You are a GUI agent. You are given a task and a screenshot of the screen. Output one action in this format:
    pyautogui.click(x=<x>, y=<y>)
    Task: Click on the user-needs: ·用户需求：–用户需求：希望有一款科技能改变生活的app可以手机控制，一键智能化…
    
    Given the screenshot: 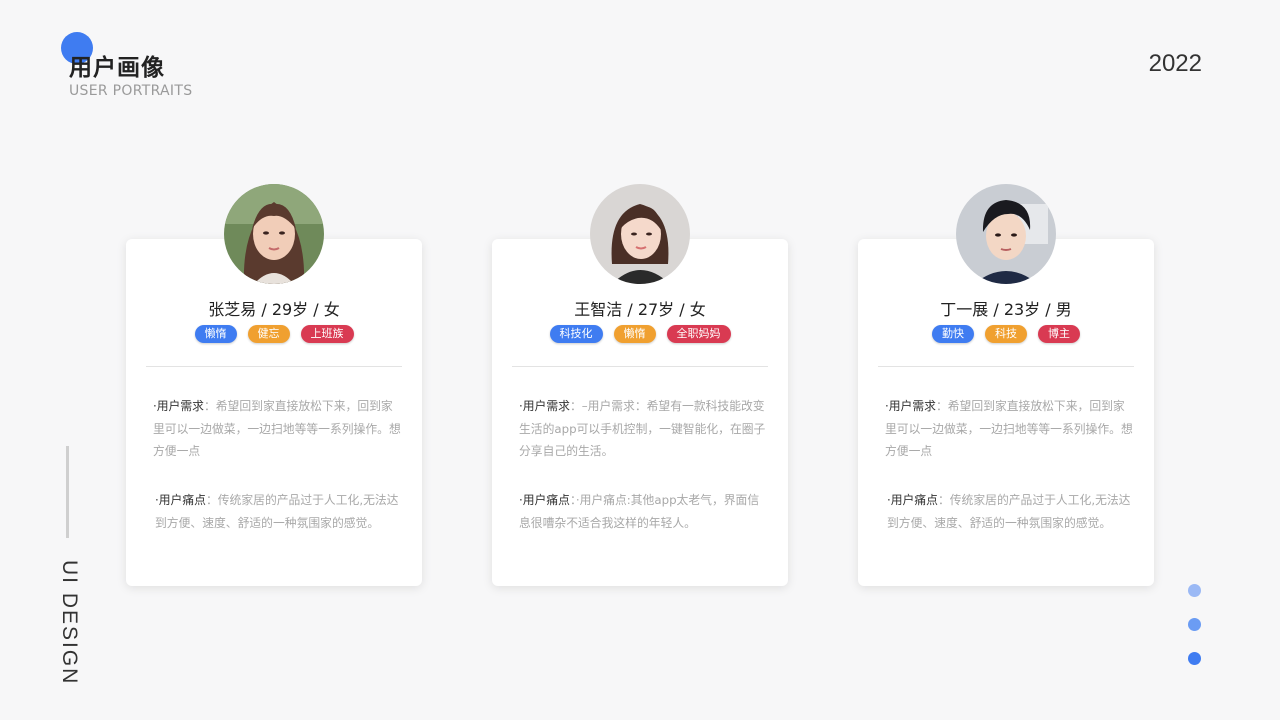 What is the action you would take?
    pyautogui.click(x=643, y=429)
    